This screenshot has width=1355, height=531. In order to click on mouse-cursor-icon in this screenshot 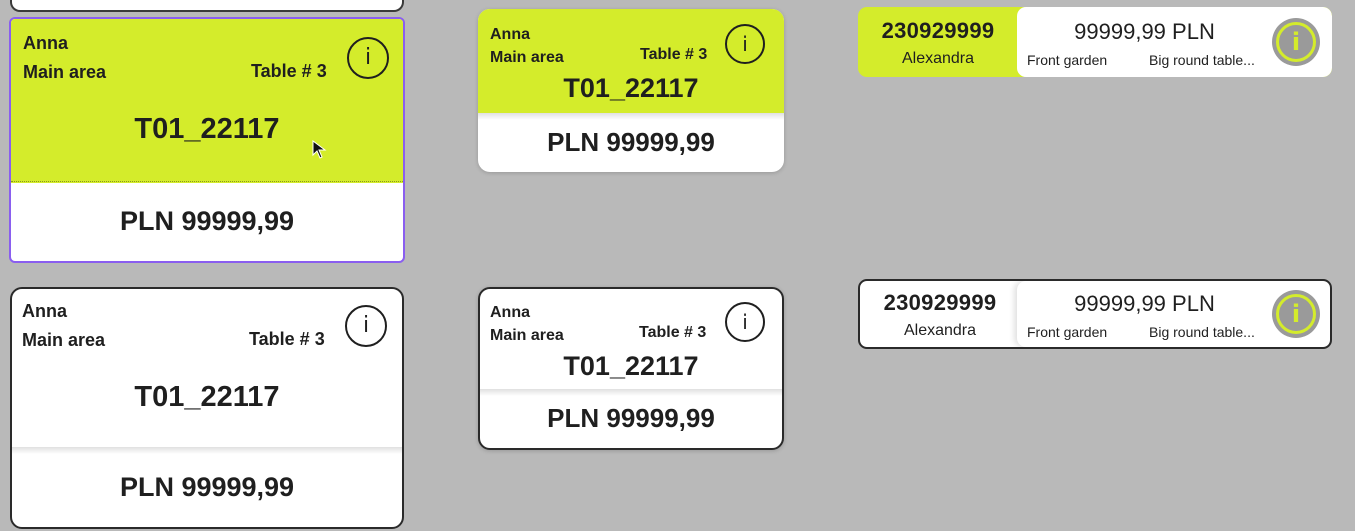, I will do `click(319, 149)`.